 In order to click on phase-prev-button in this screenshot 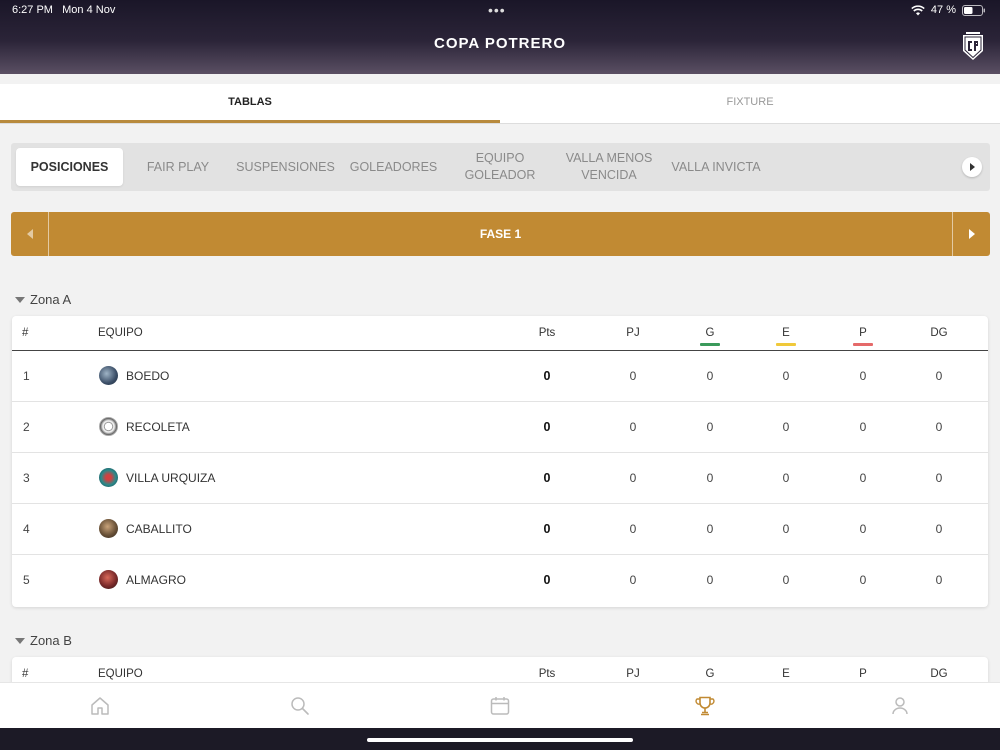, I will do `click(30, 234)`.